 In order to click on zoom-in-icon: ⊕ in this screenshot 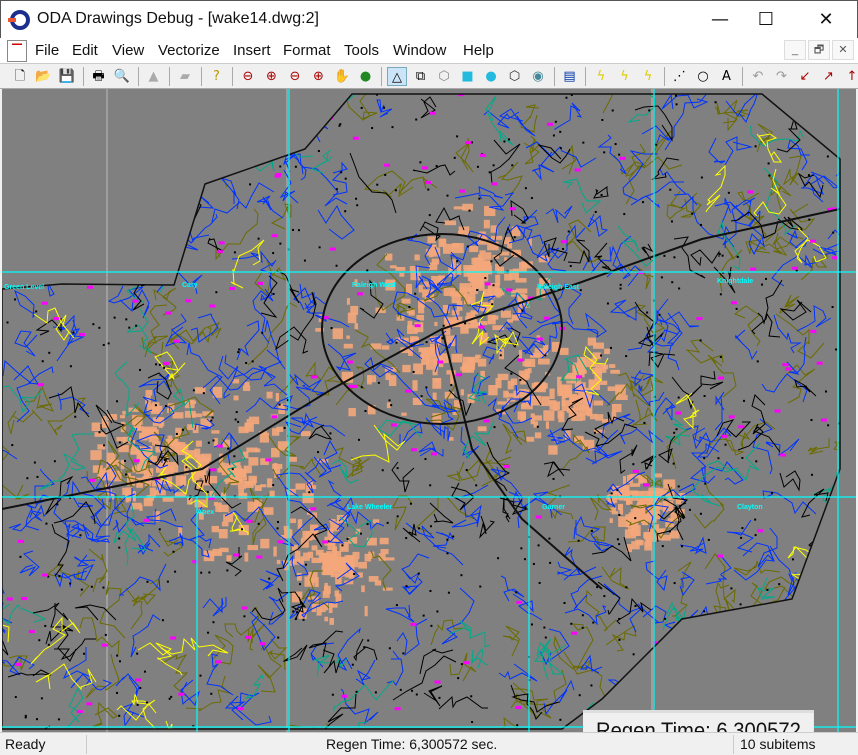, I will do `click(272, 76)`.